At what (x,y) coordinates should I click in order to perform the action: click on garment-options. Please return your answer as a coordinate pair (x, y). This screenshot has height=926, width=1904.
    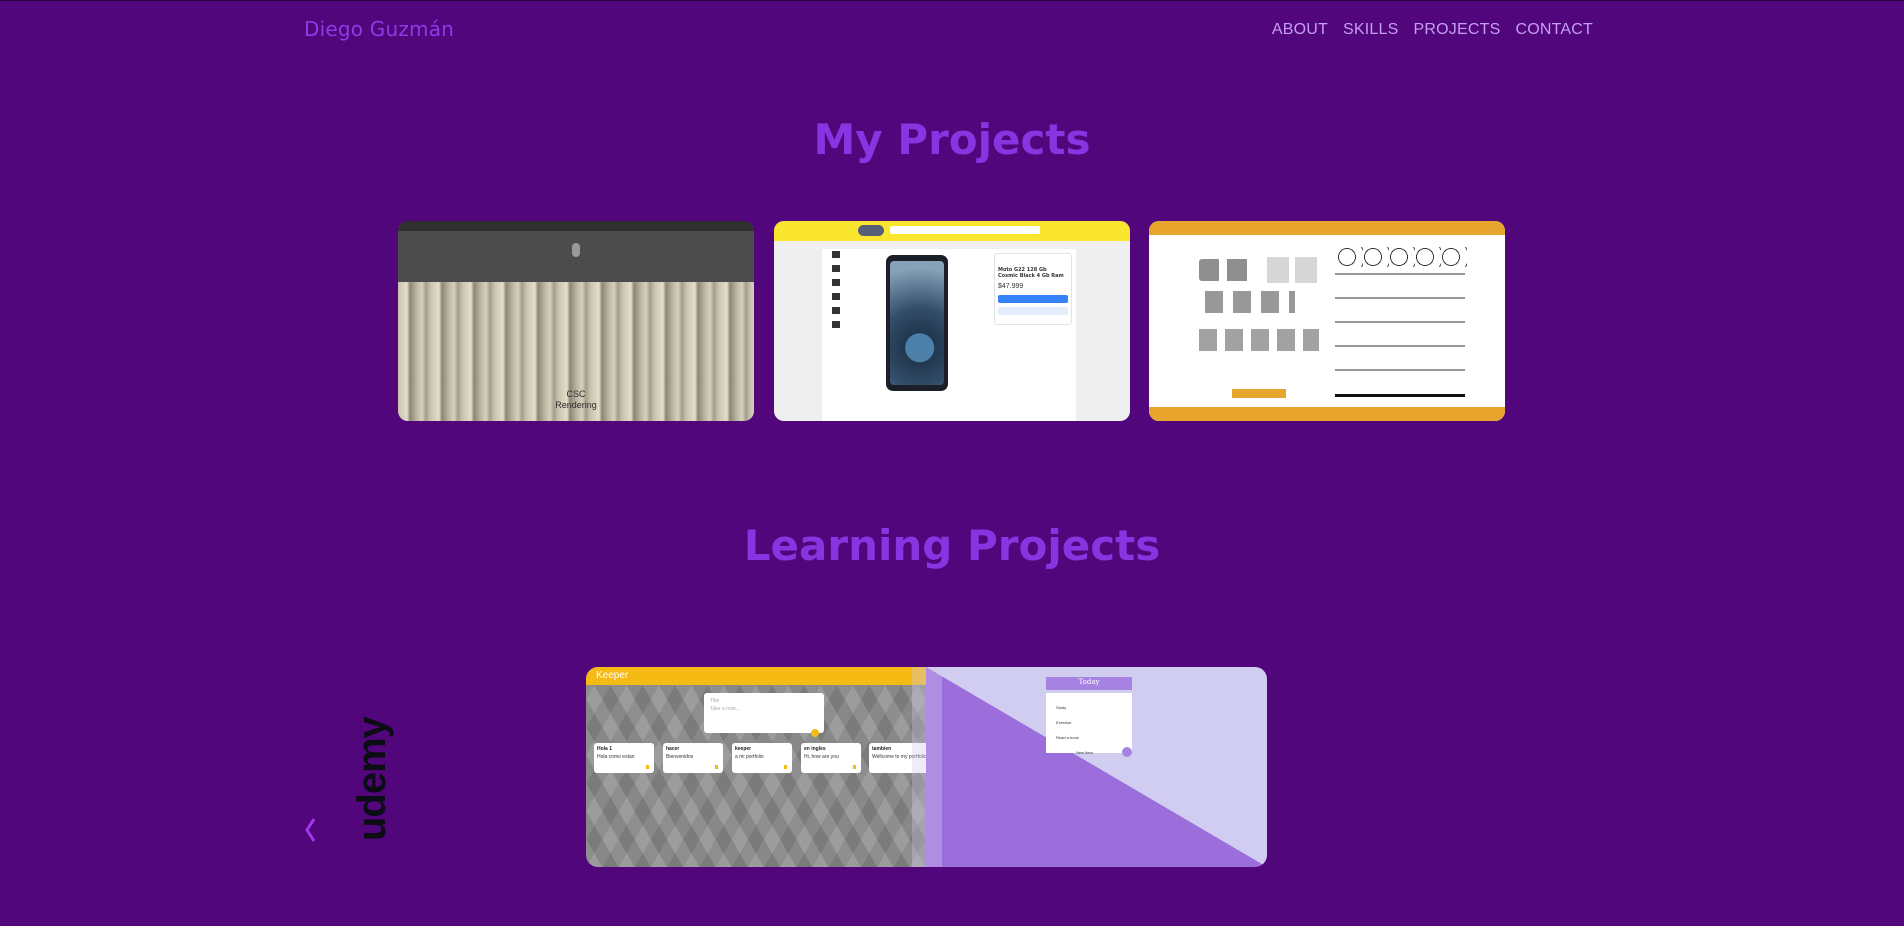
    Looking at the image, I should click on (1402, 257).